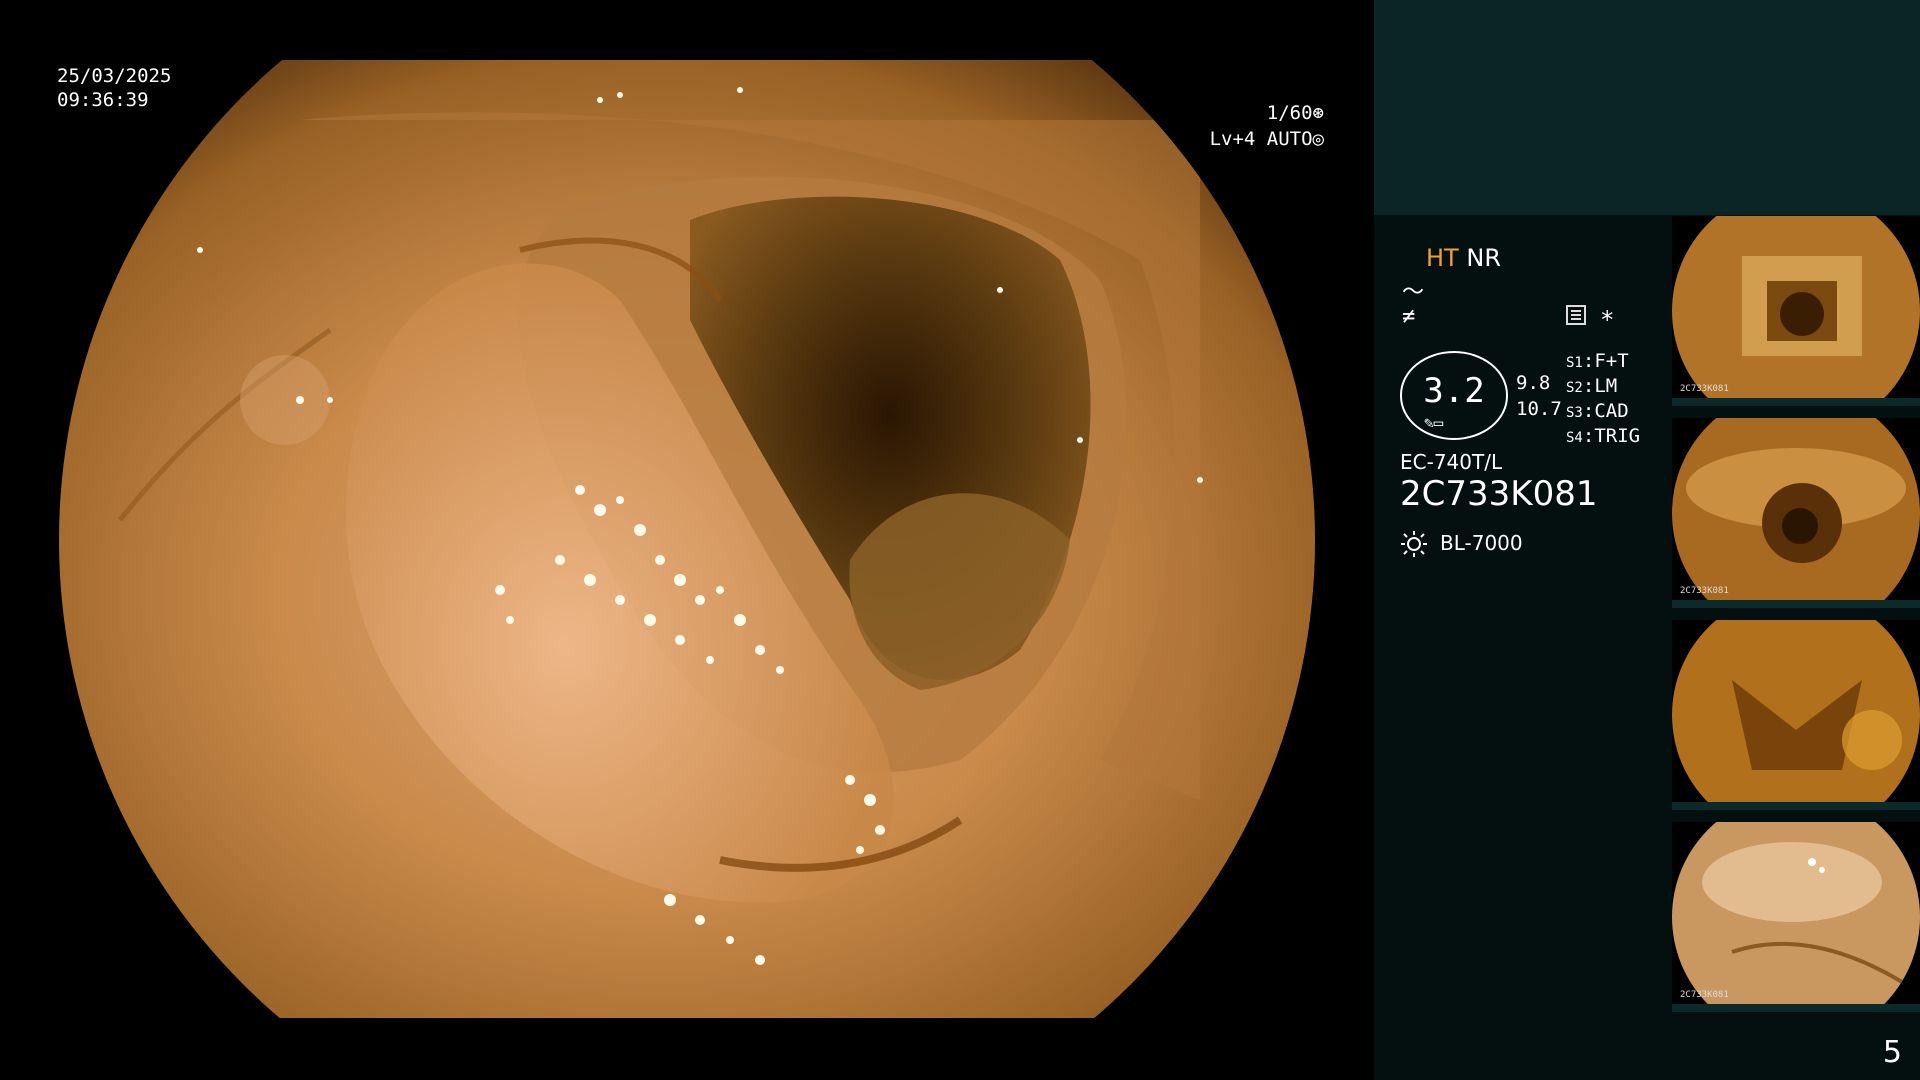  Describe the element at coordinates (1289, 113) in the screenshot. I see `shutter-speed: 1/60` at that location.